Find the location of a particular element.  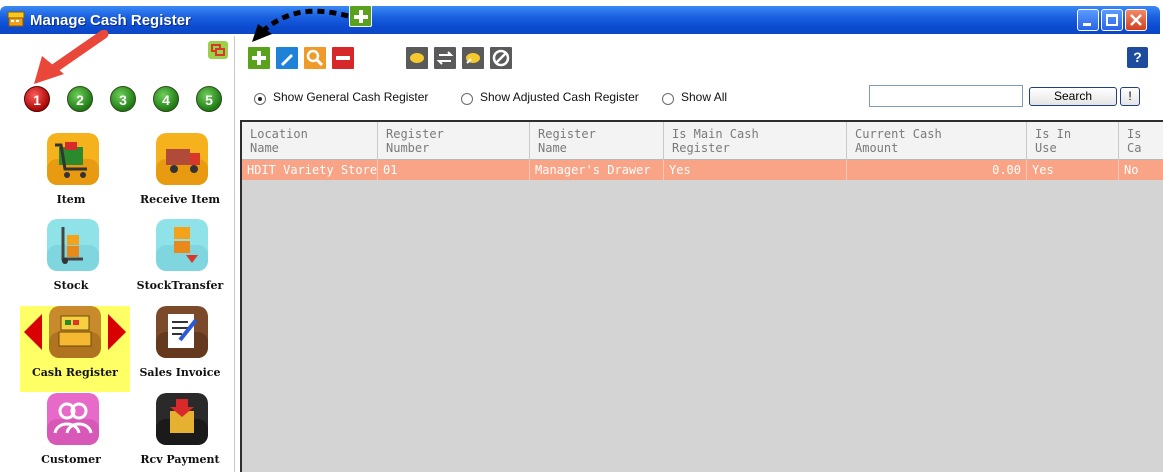

cell-register-number: 01 is located at coordinates (454, 170).